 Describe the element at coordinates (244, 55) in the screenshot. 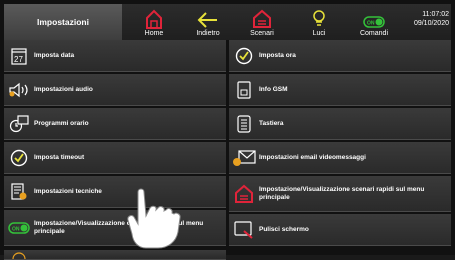

I see `clock-check-icon` at that location.